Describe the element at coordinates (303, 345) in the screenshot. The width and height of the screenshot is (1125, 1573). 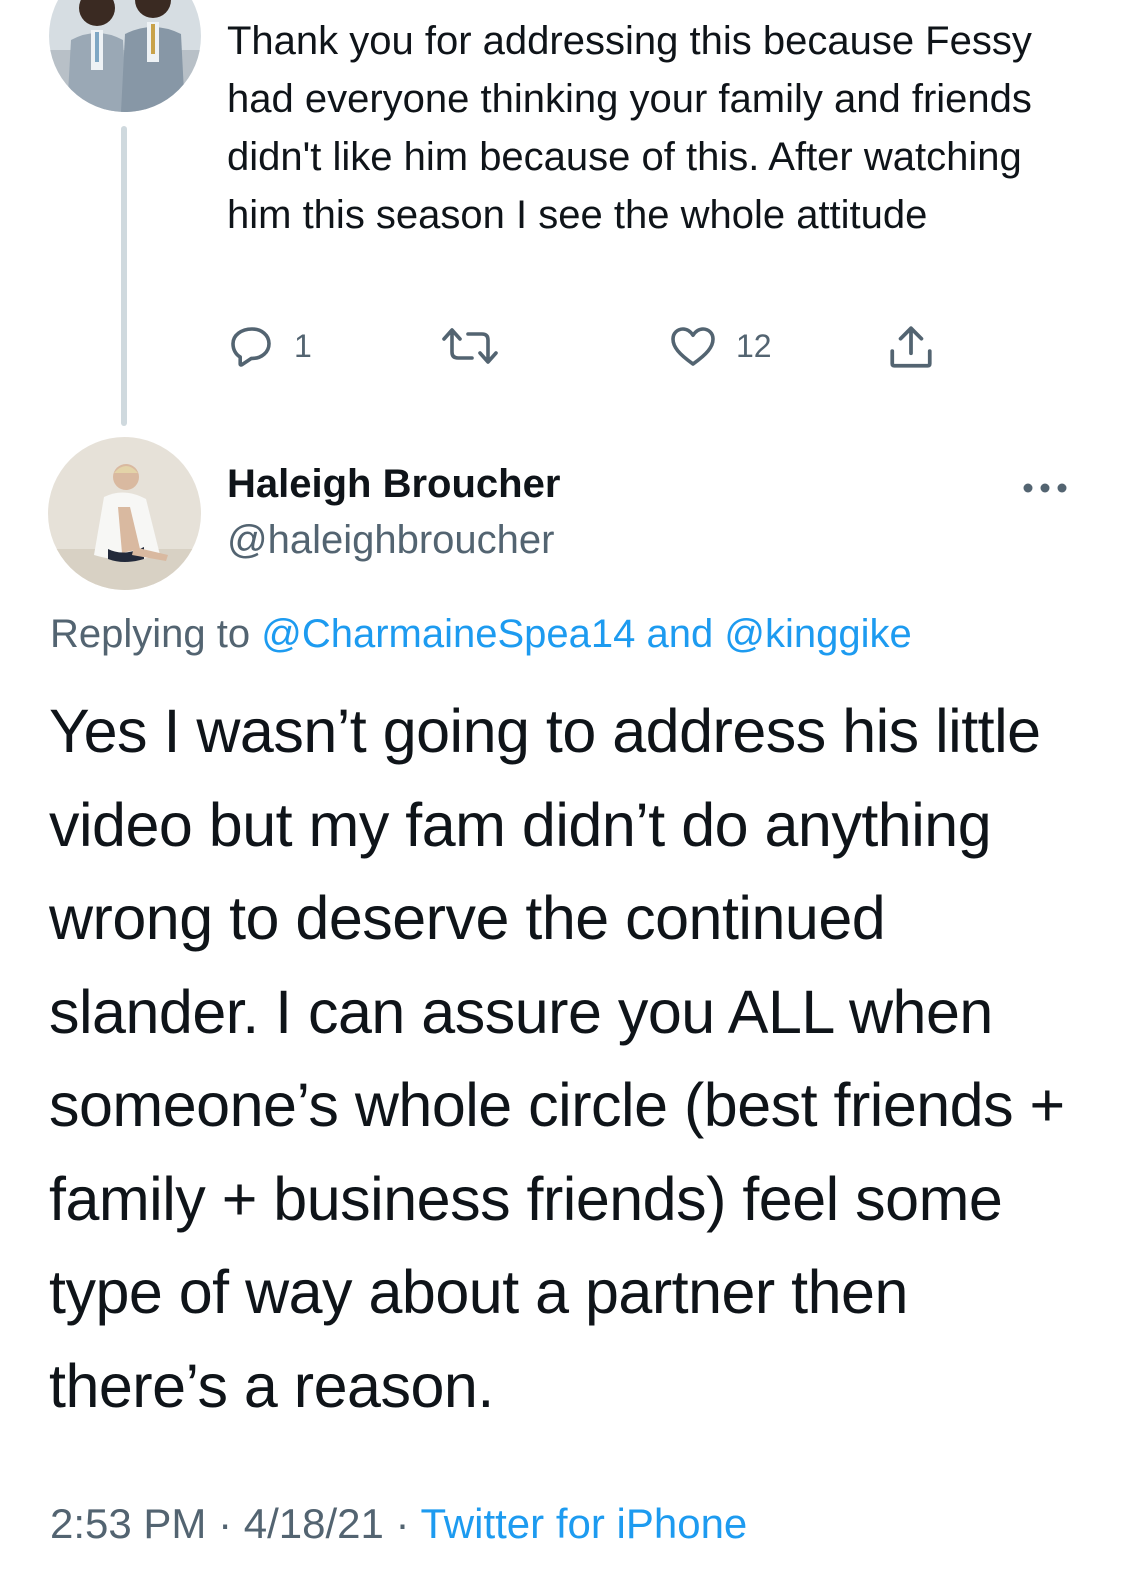
I see `reply-count: 1` at that location.